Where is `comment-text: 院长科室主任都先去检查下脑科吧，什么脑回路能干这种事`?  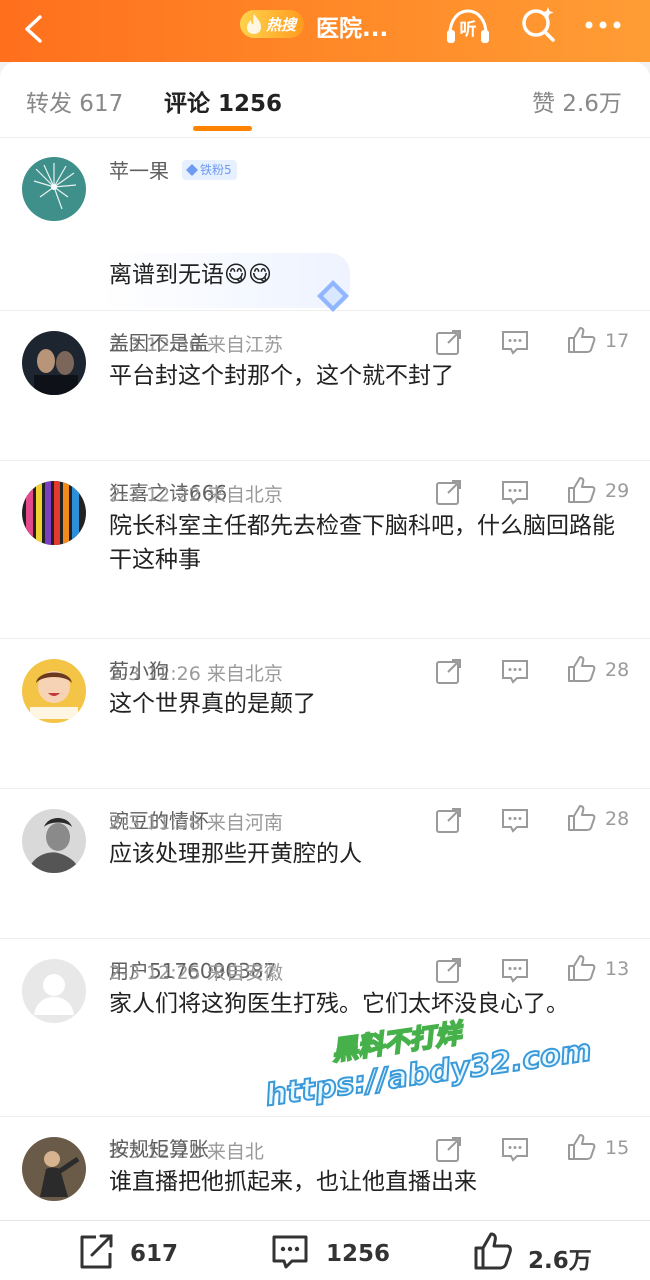
comment-text: 院长科室主任都先去检查下脑科吧，什么脑回路能干这种事 is located at coordinates (362, 543).